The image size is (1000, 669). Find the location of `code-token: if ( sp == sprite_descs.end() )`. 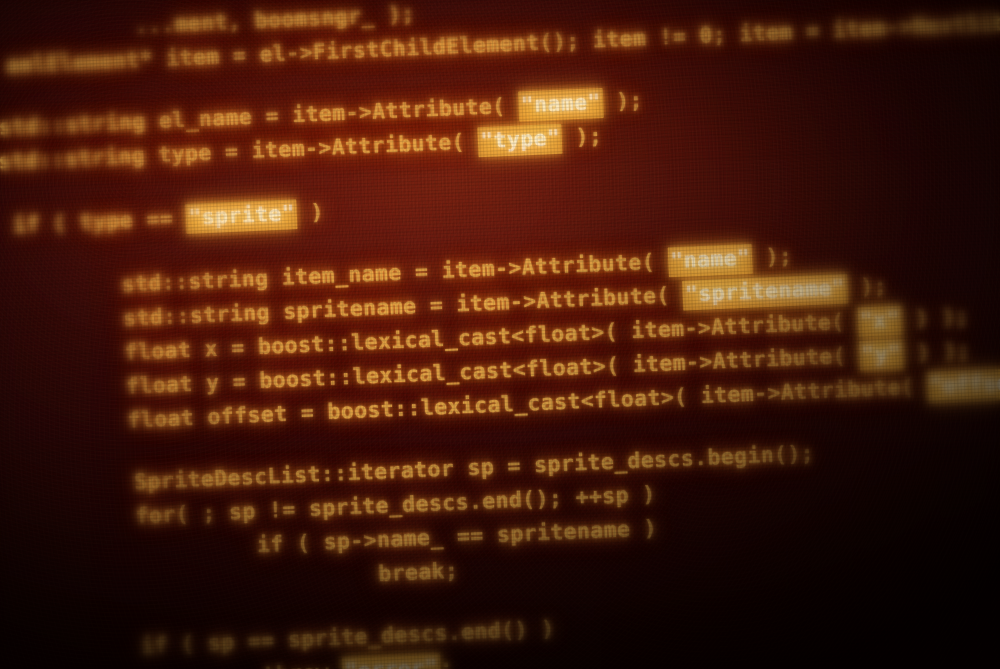

code-token: if ( sp == sprite_descs.end() ) is located at coordinates (348, 638).